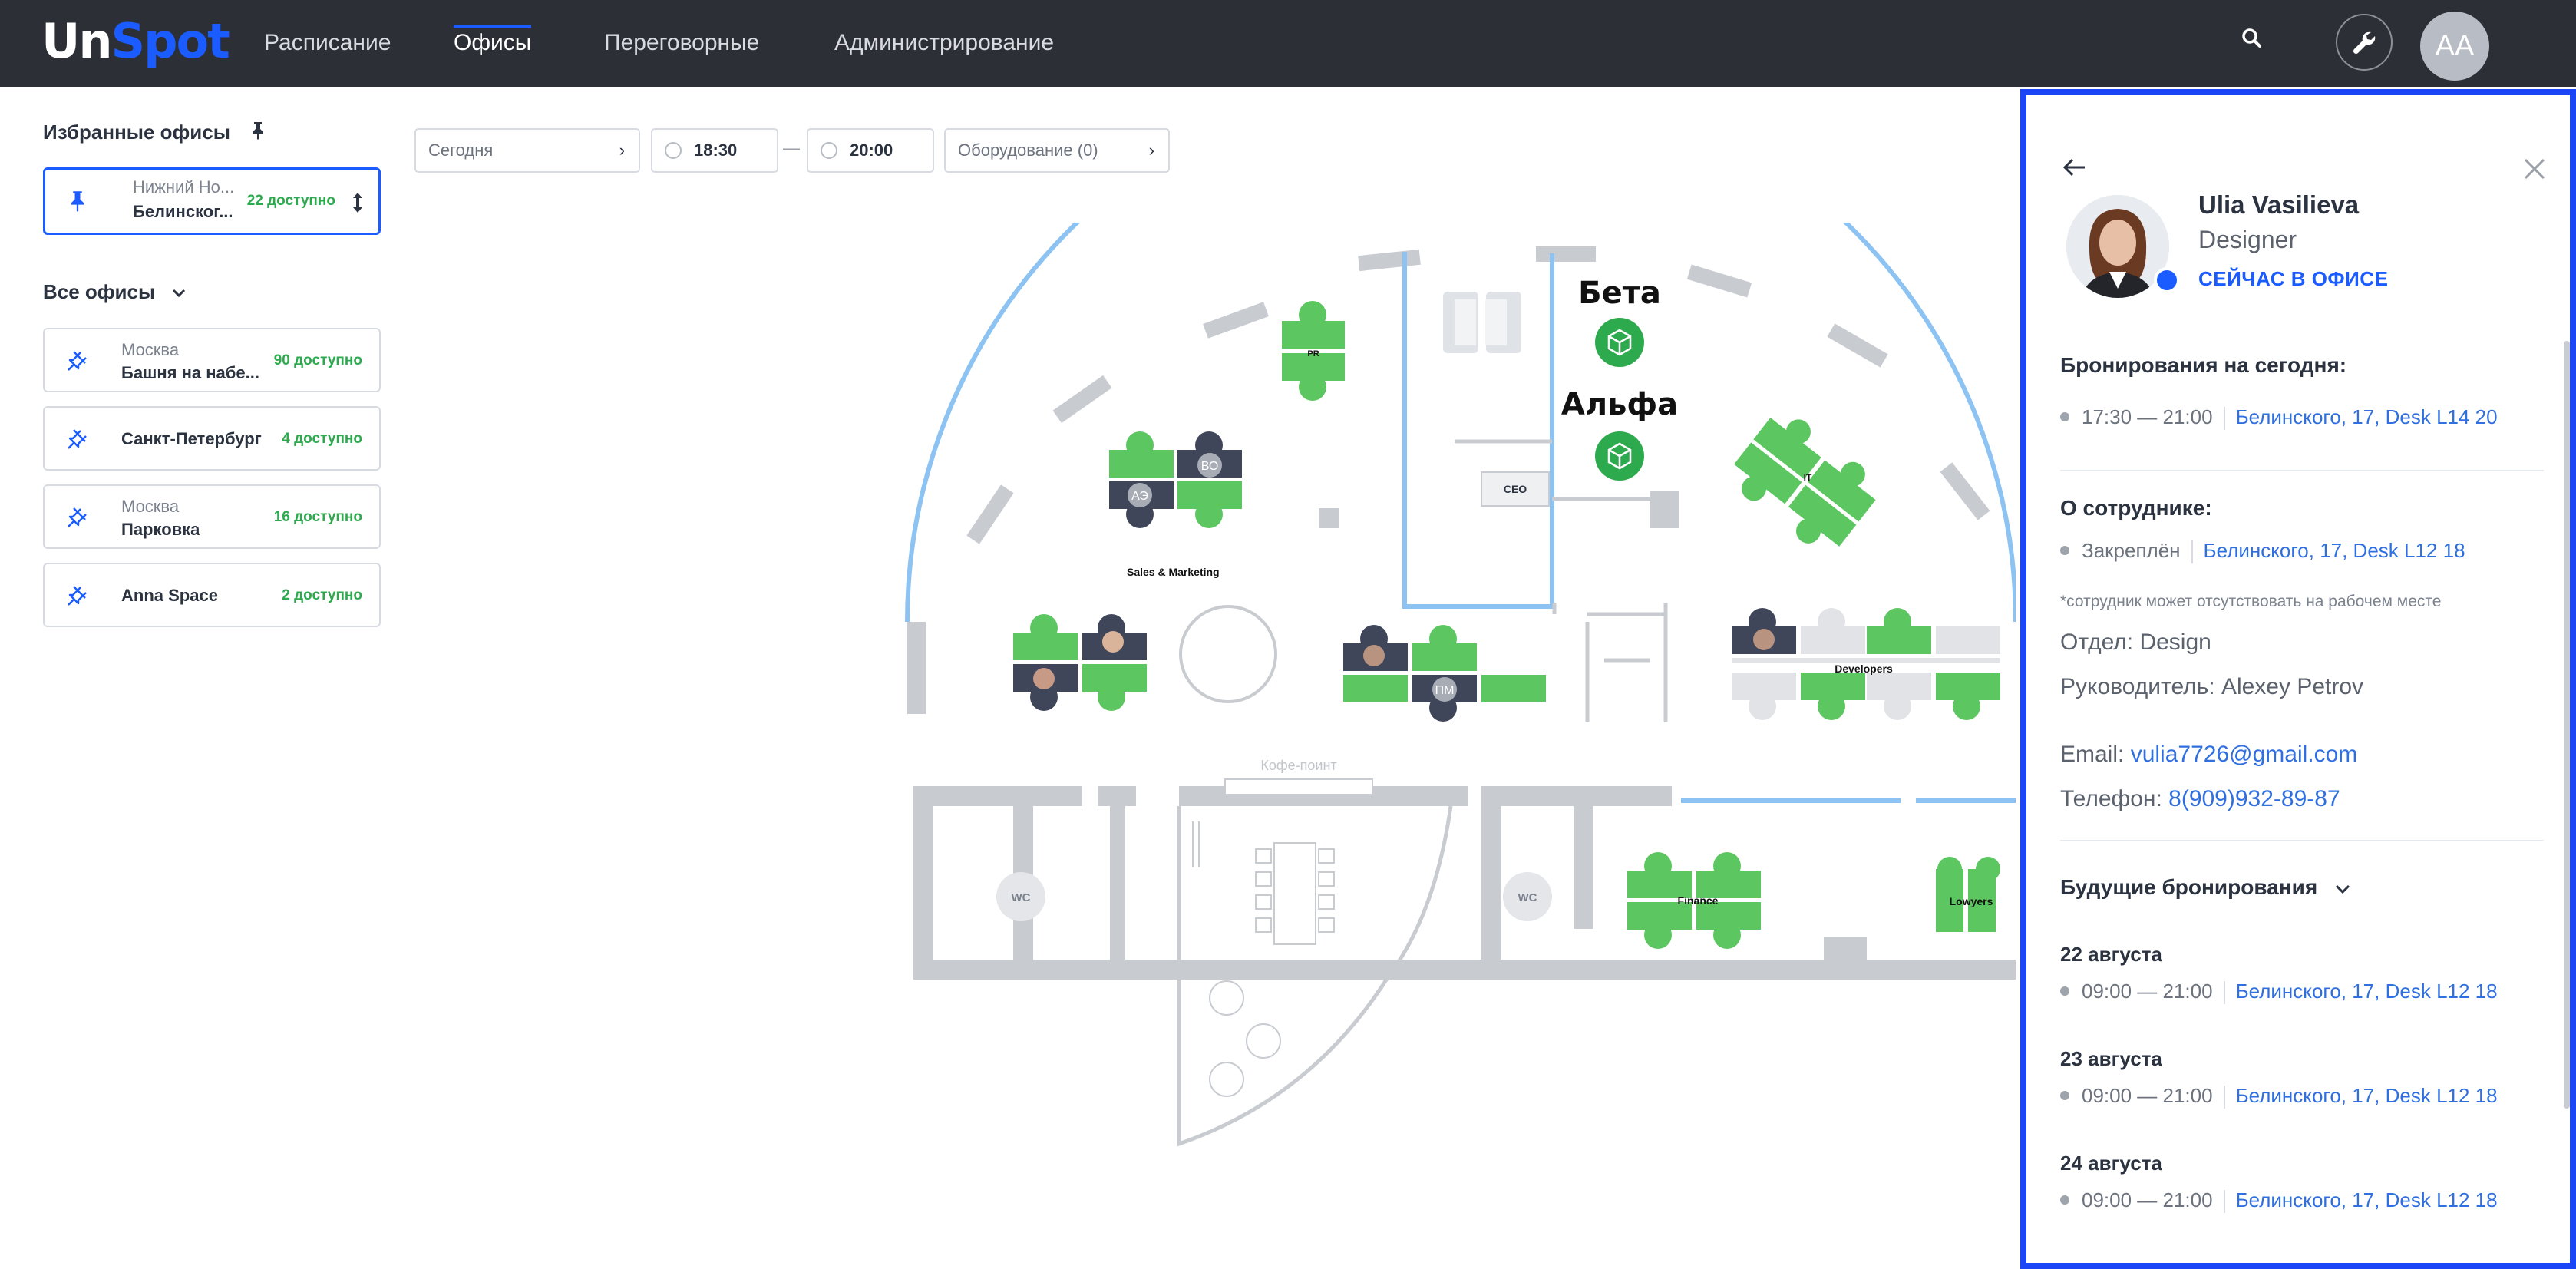  What do you see at coordinates (1139, 496) in the screenshot?
I see `desk-initials-az: АЭ` at bounding box center [1139, 496].